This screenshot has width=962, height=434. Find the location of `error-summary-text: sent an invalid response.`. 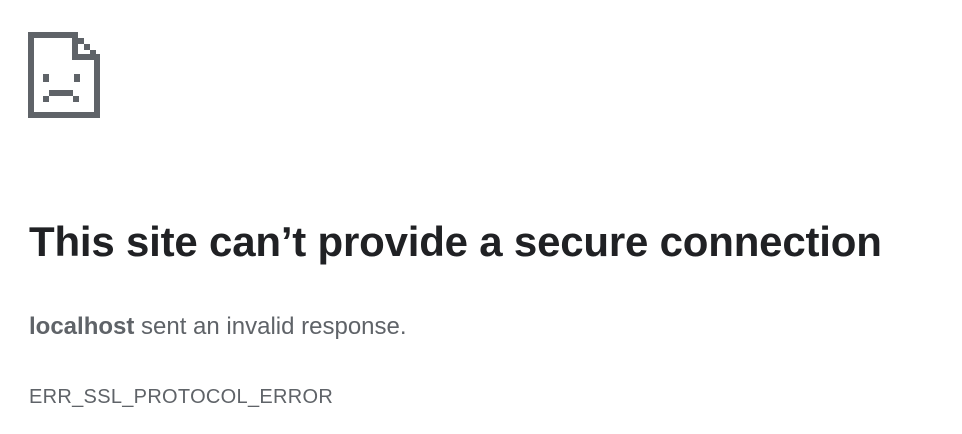

error-summary-text: sent an invalid response. is located at coordinates (270, 326).